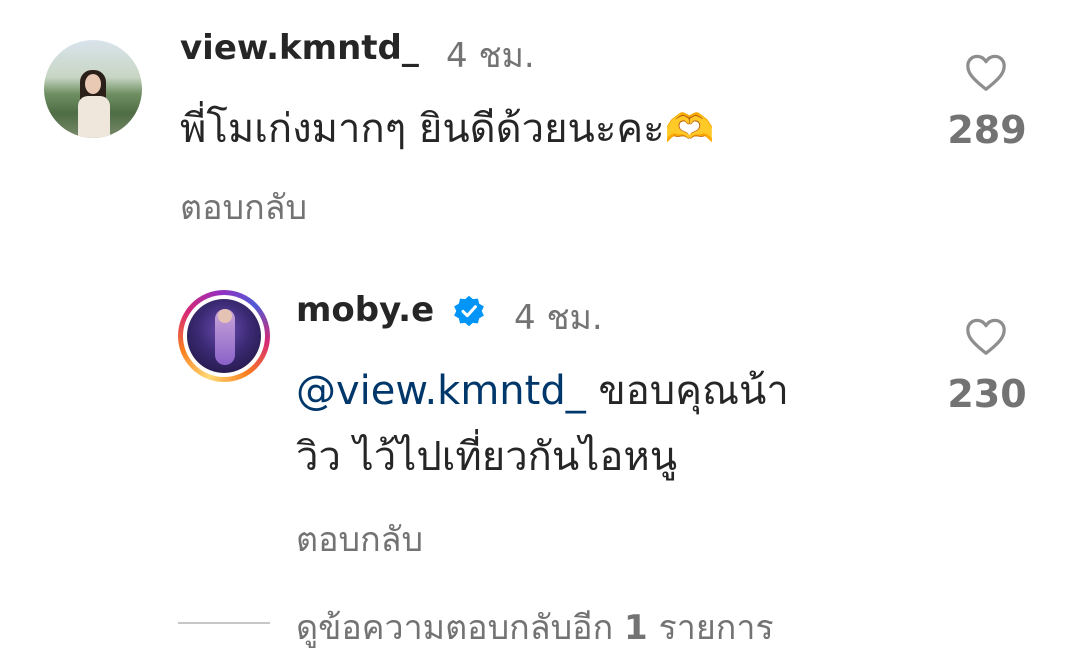  Describe the element at coordinates (987, 394) in the screenshot. I see `like-count: 230` at that location.